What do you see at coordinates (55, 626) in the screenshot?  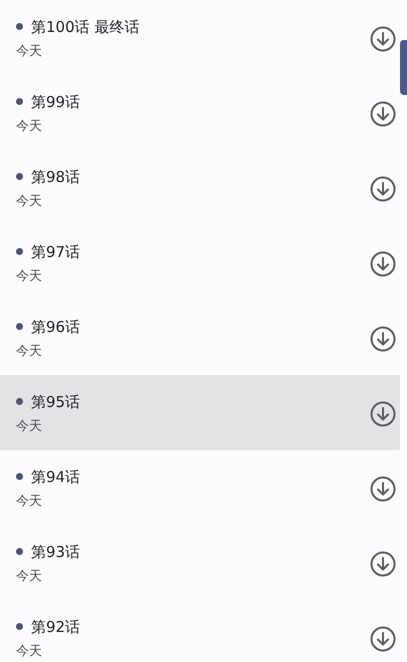 I see `episode-title: 第92话` at bounding box center [55, 626].